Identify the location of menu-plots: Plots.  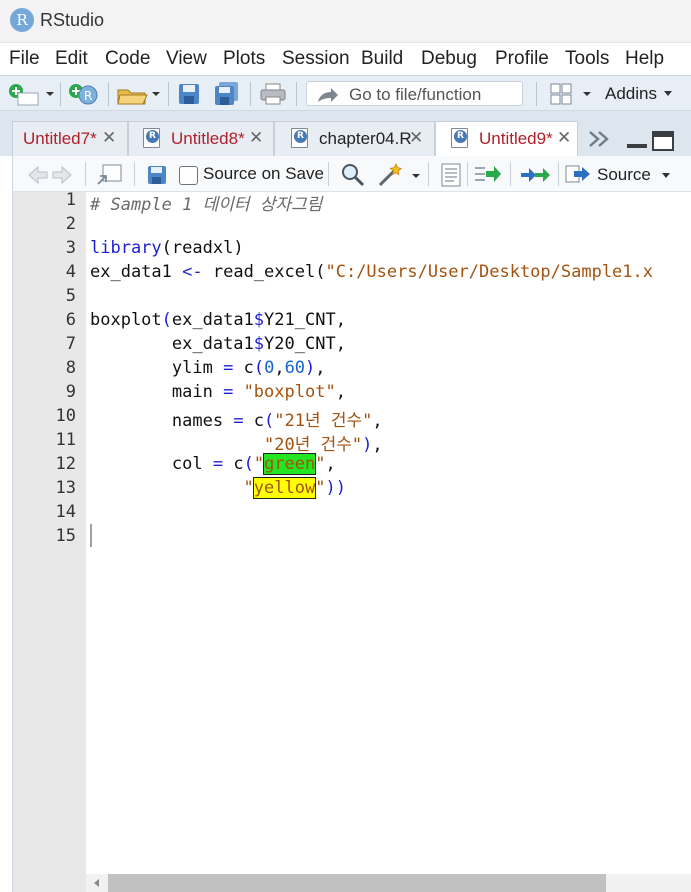
(244, 59).